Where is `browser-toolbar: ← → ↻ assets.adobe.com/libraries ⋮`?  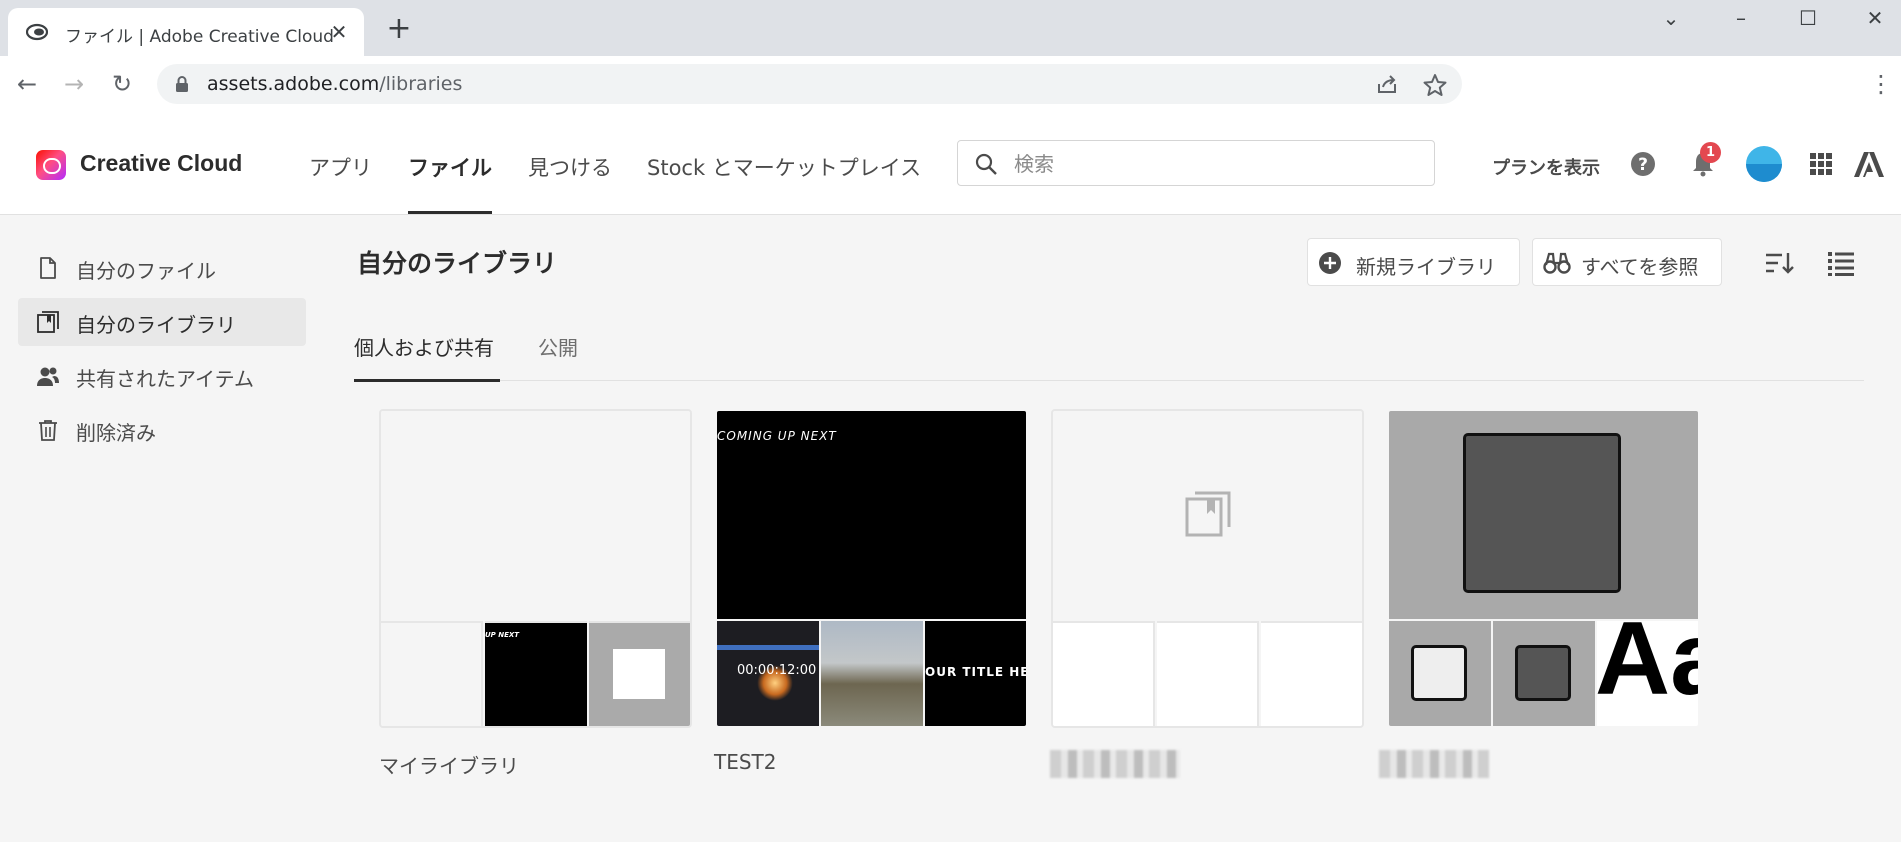
browser-toolbar: ← → ↻ assets.adobe.com/libraries ⋮ is located at coordinates (950, 84).